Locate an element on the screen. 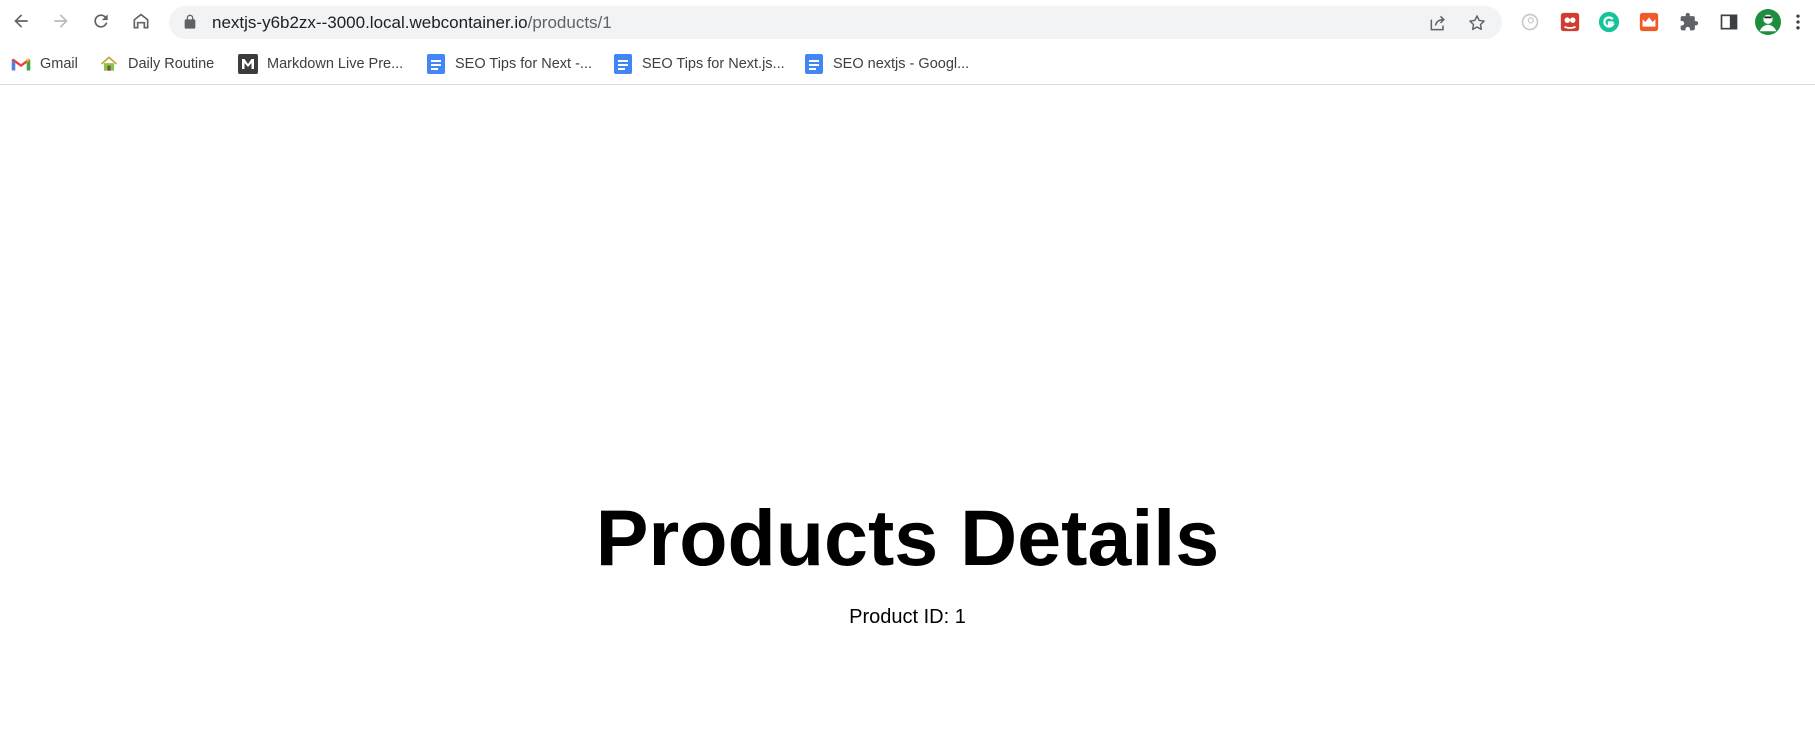  bookmark-label: Gmail is located at coordinates (59, 64).